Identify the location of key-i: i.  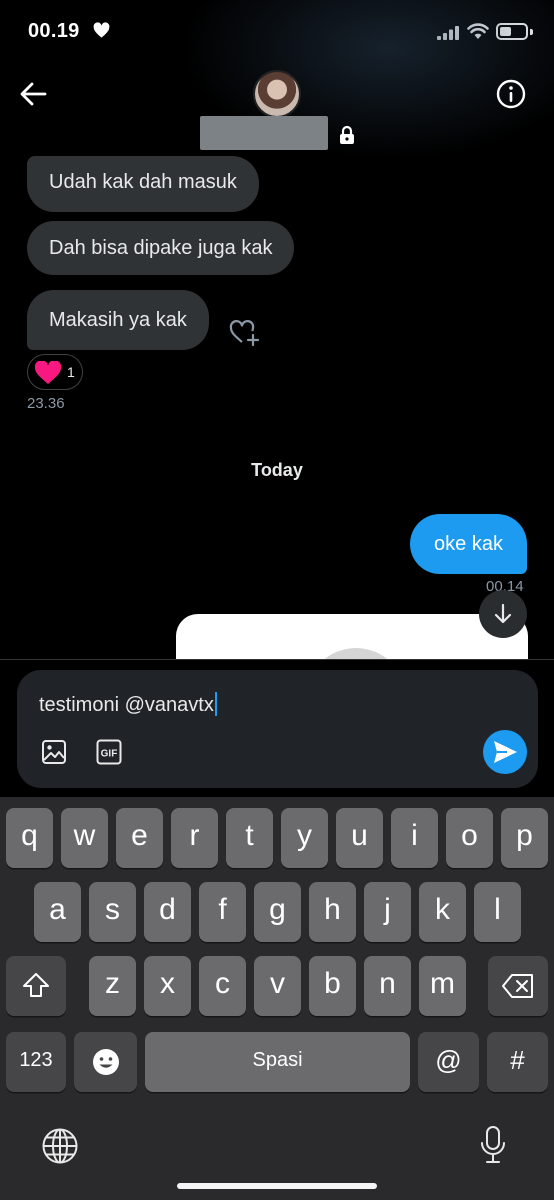
(414, 838).